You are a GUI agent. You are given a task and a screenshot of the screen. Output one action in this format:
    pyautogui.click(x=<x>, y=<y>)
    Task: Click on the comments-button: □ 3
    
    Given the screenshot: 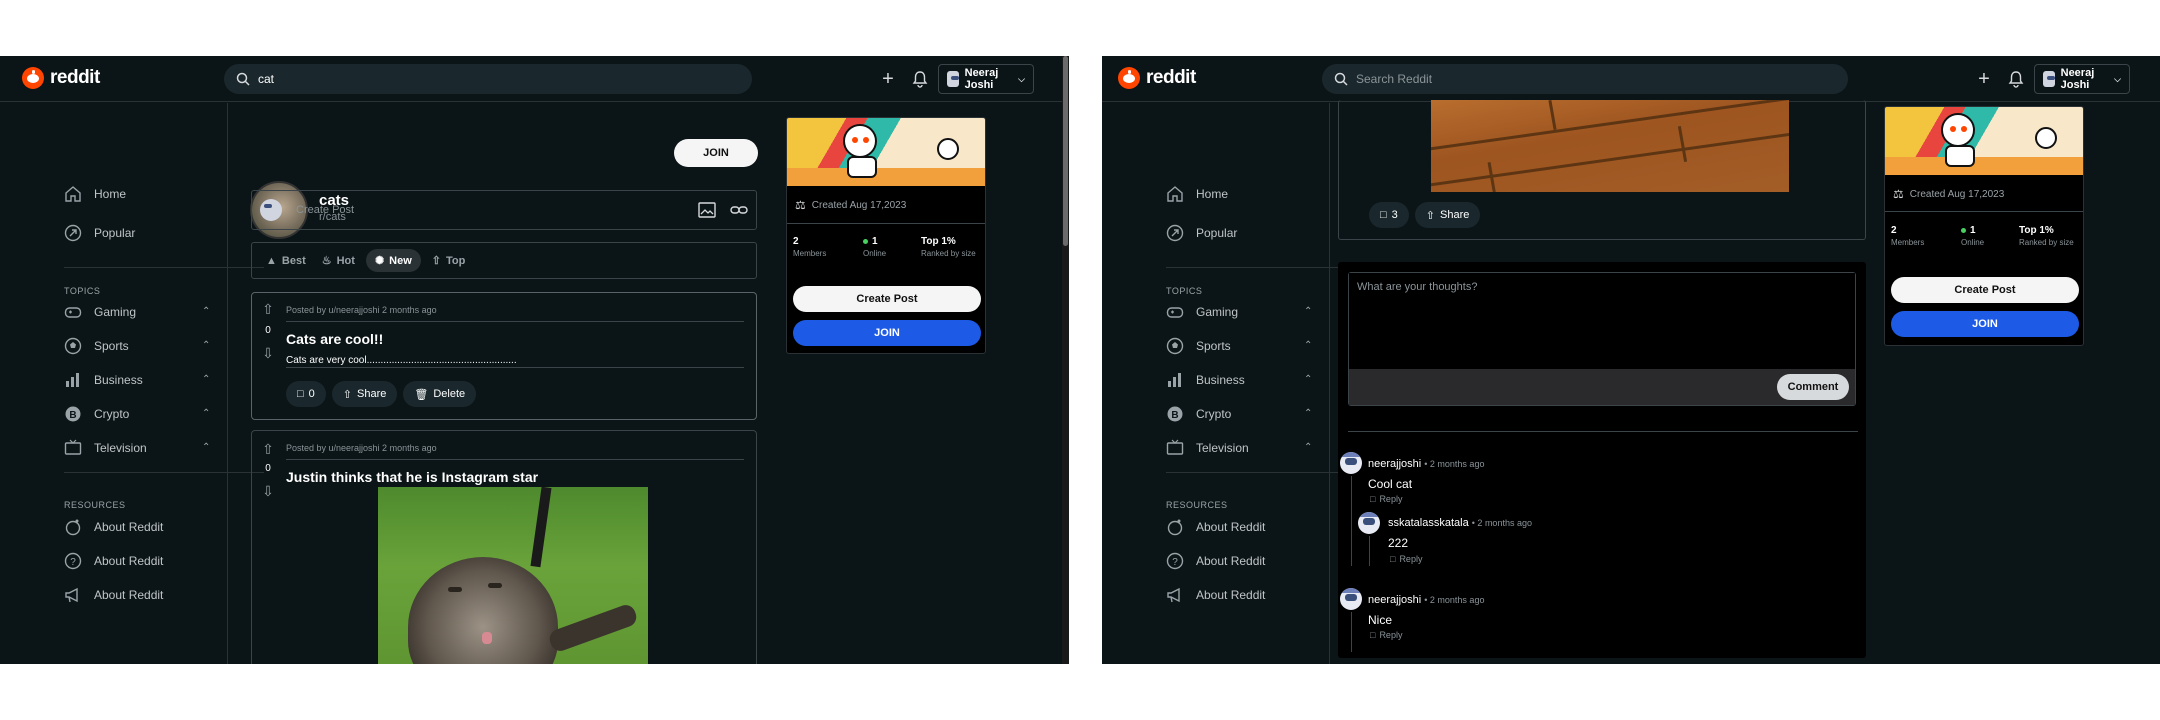 What is the action you would take?
    pyautogui.click(x=1389, y=215)
    